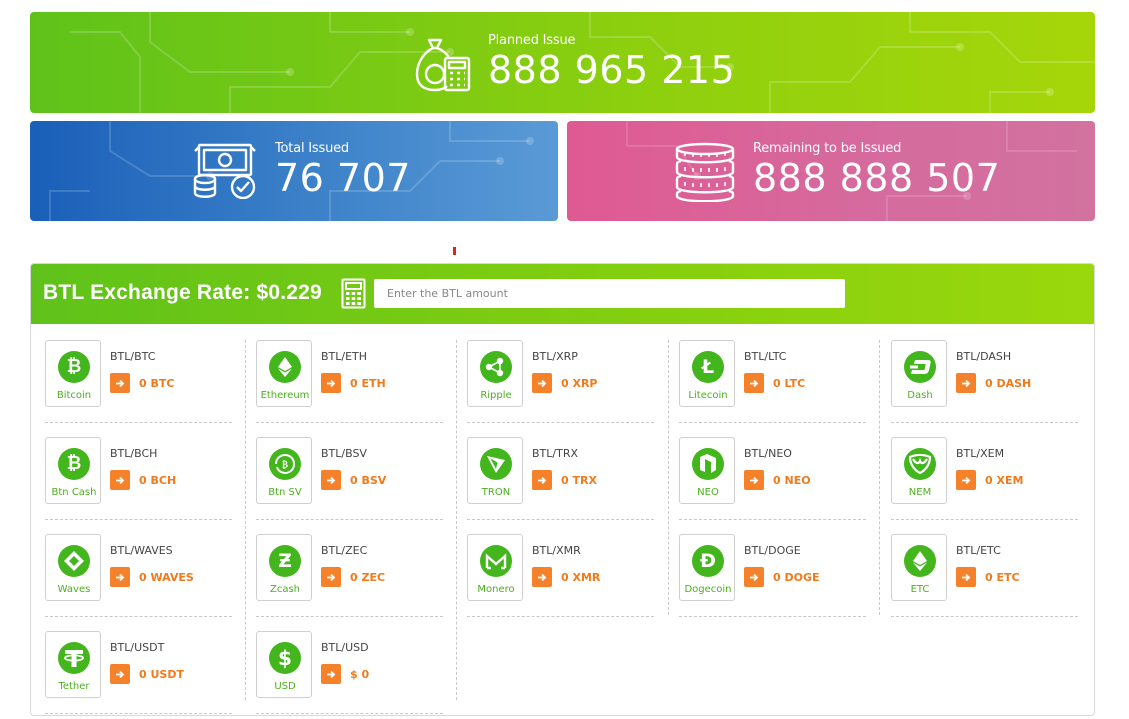 Image resolution: width=1129 pixels, height=719 pixels. What do you see at coordinates (920, 464) in the screenshot?
I see `nem-icon` at bounding box center [920, 464].